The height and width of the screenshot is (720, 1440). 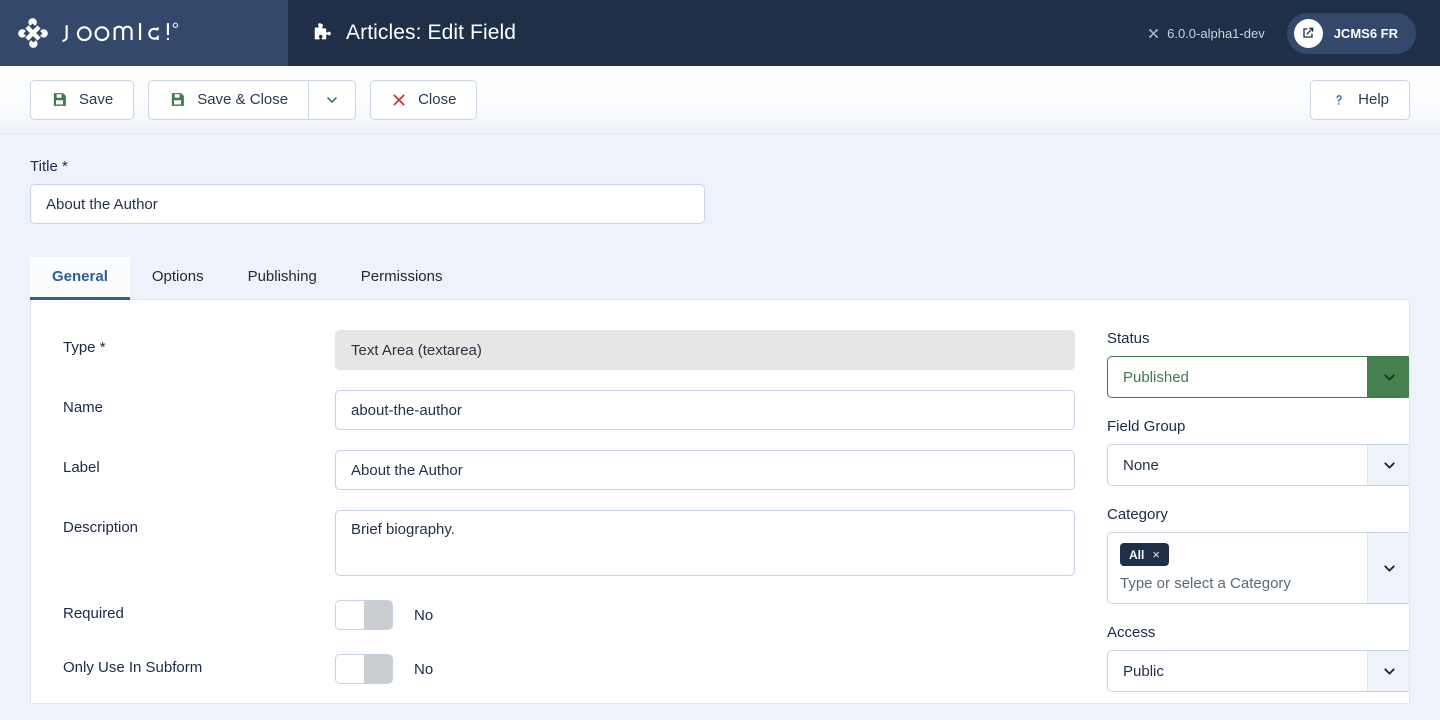 I want to click on status-select: Published, so click(x=1258, y=377).